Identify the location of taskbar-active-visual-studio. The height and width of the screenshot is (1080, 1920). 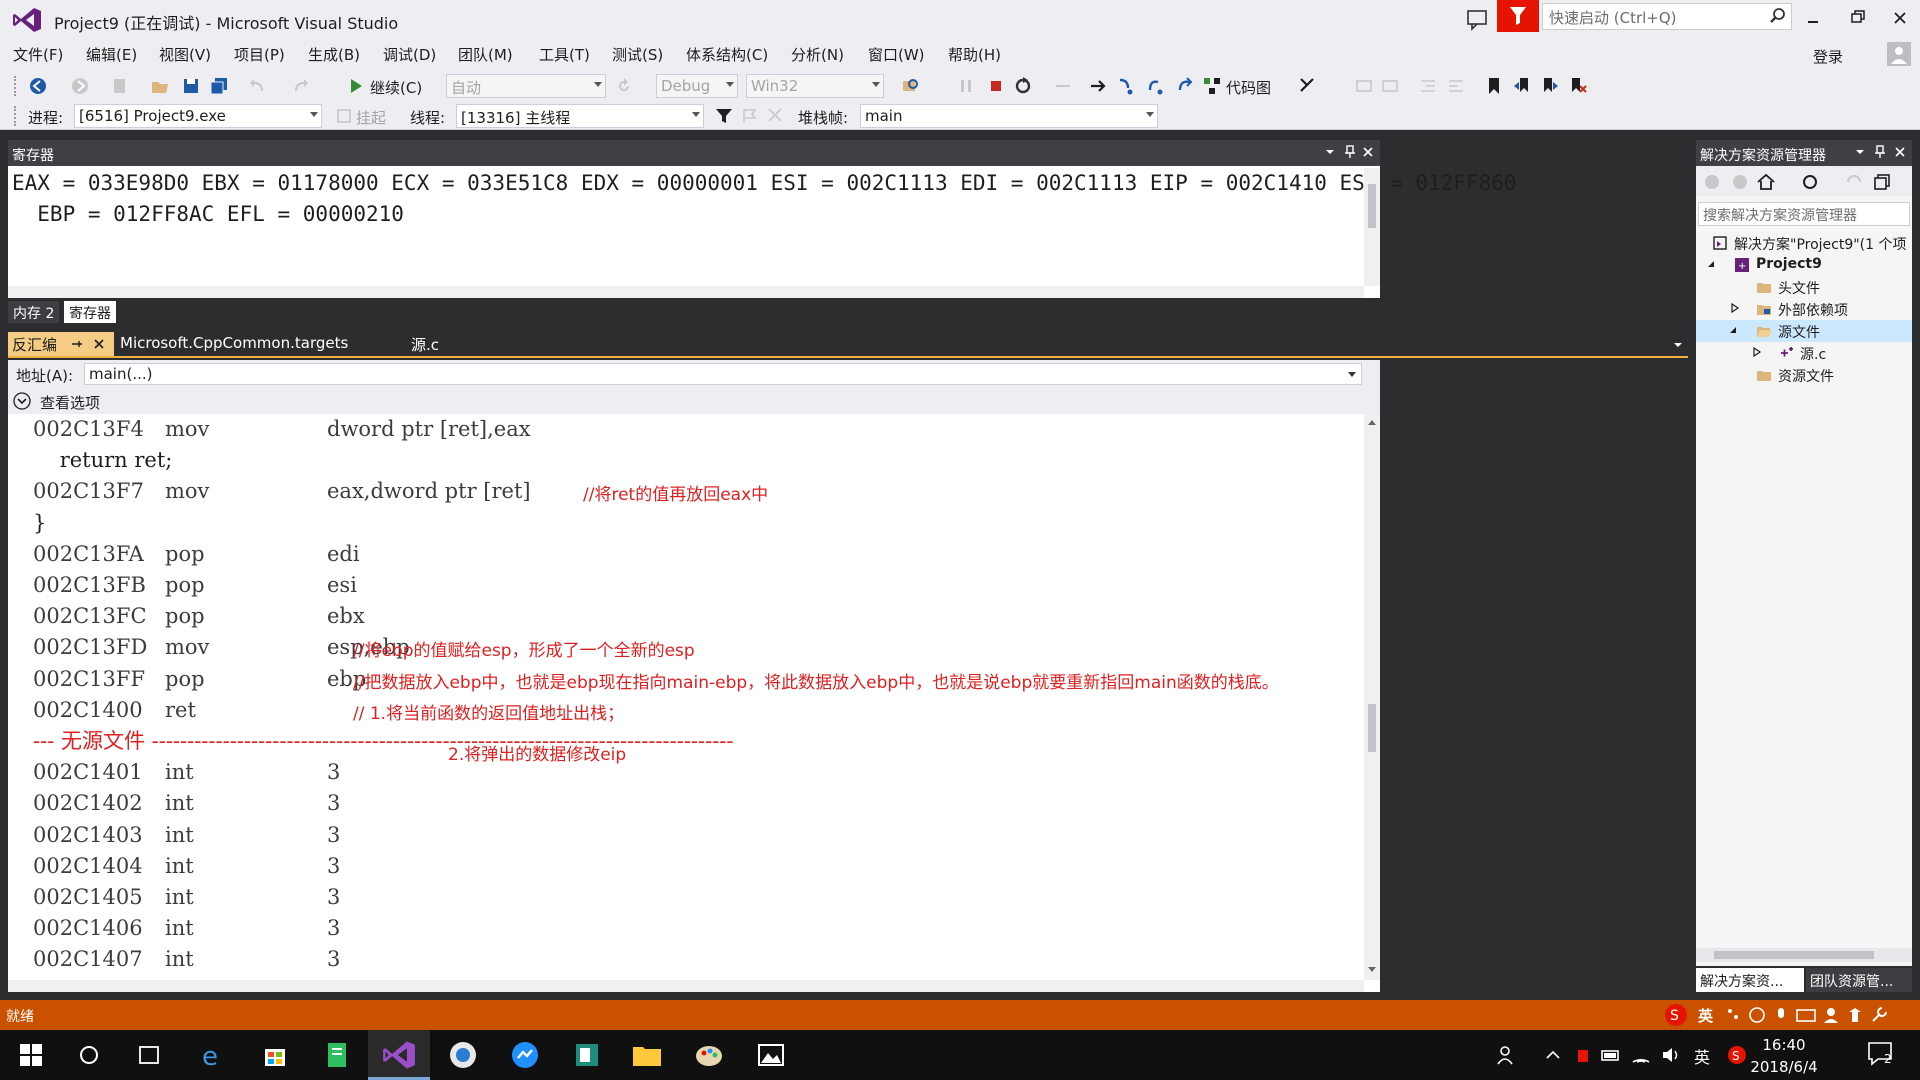
(399, 1055).